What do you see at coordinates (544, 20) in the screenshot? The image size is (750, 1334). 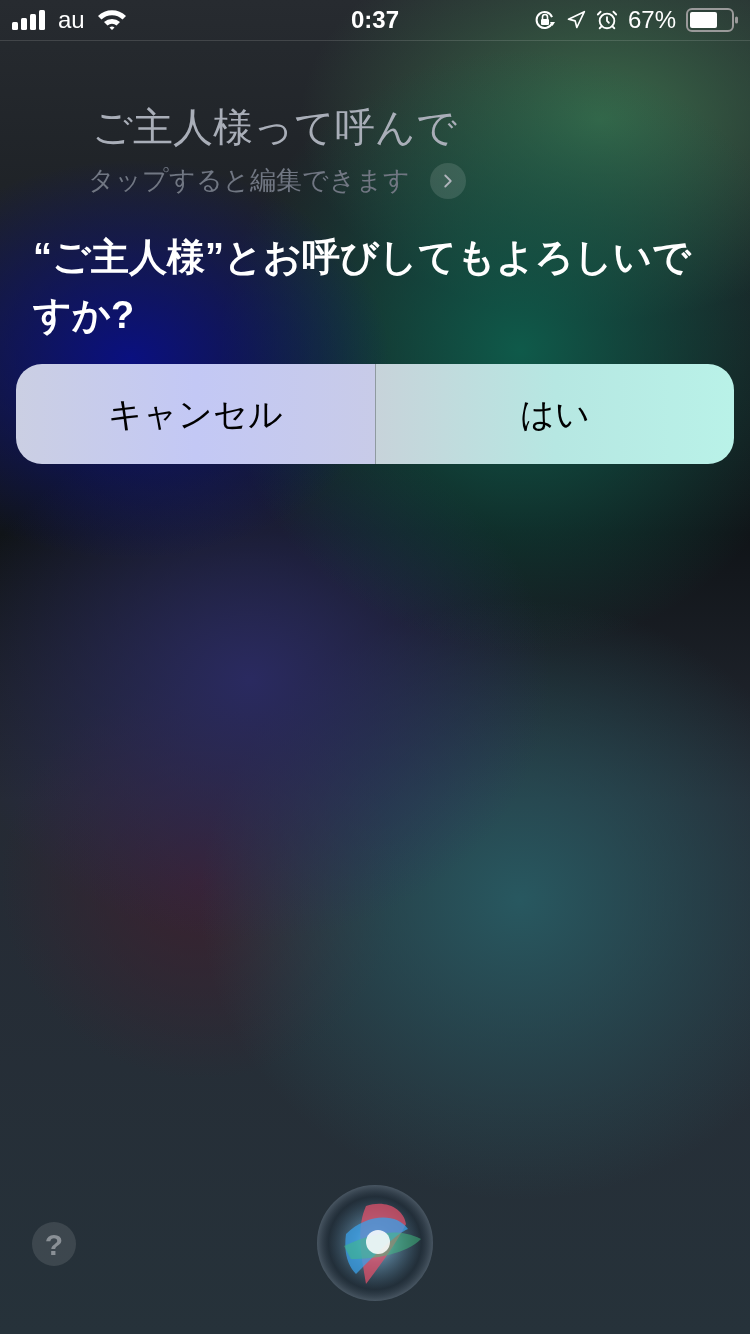 I see `rotation-lock-icon` at bounding box center [544, 20].